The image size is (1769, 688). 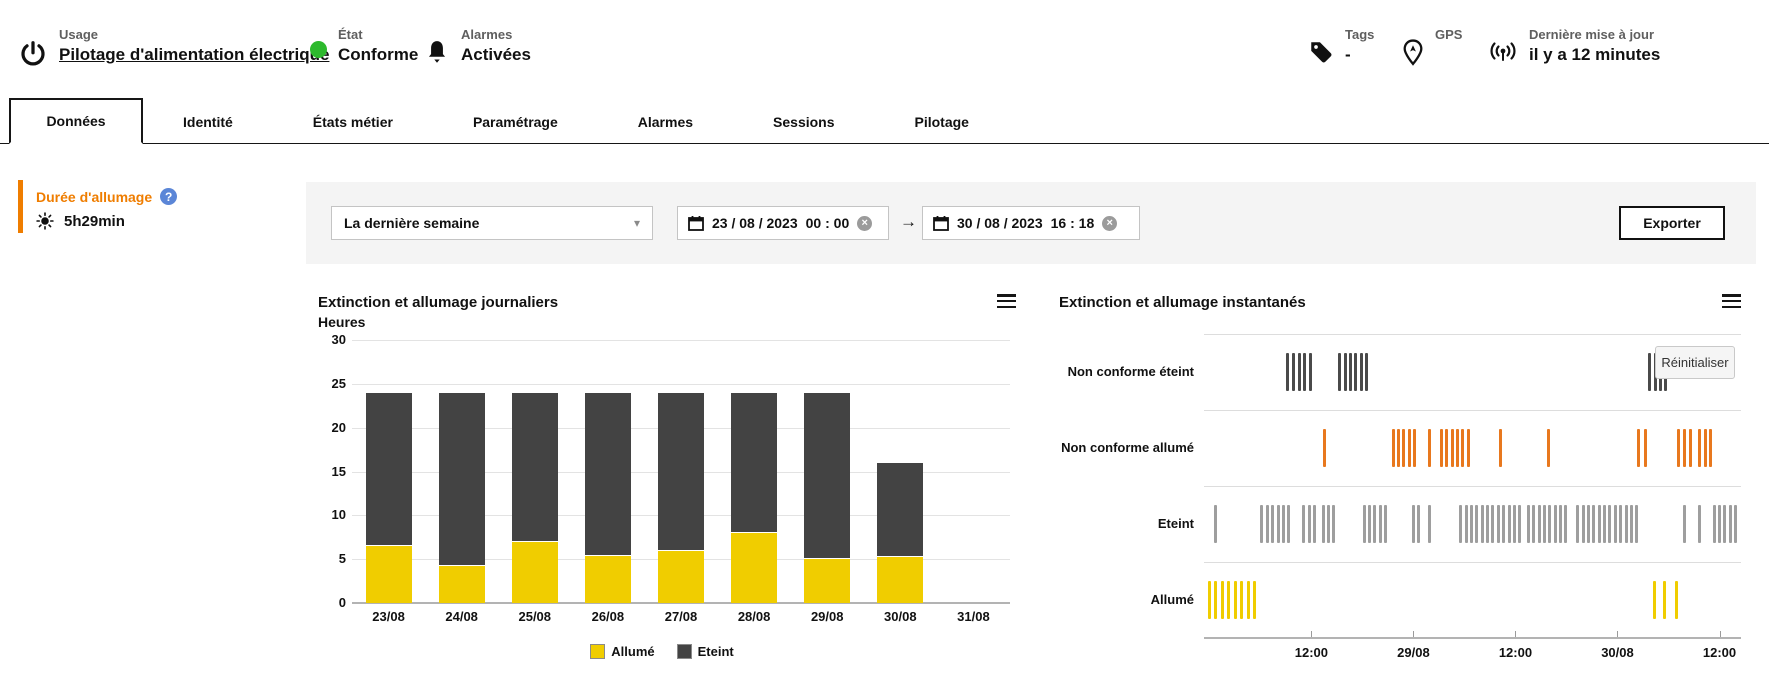 What do you see at coordinates (942, 122) in the screenshot?
I see `tab-pilotage: Pilotage` at bounding box center [942, 122].